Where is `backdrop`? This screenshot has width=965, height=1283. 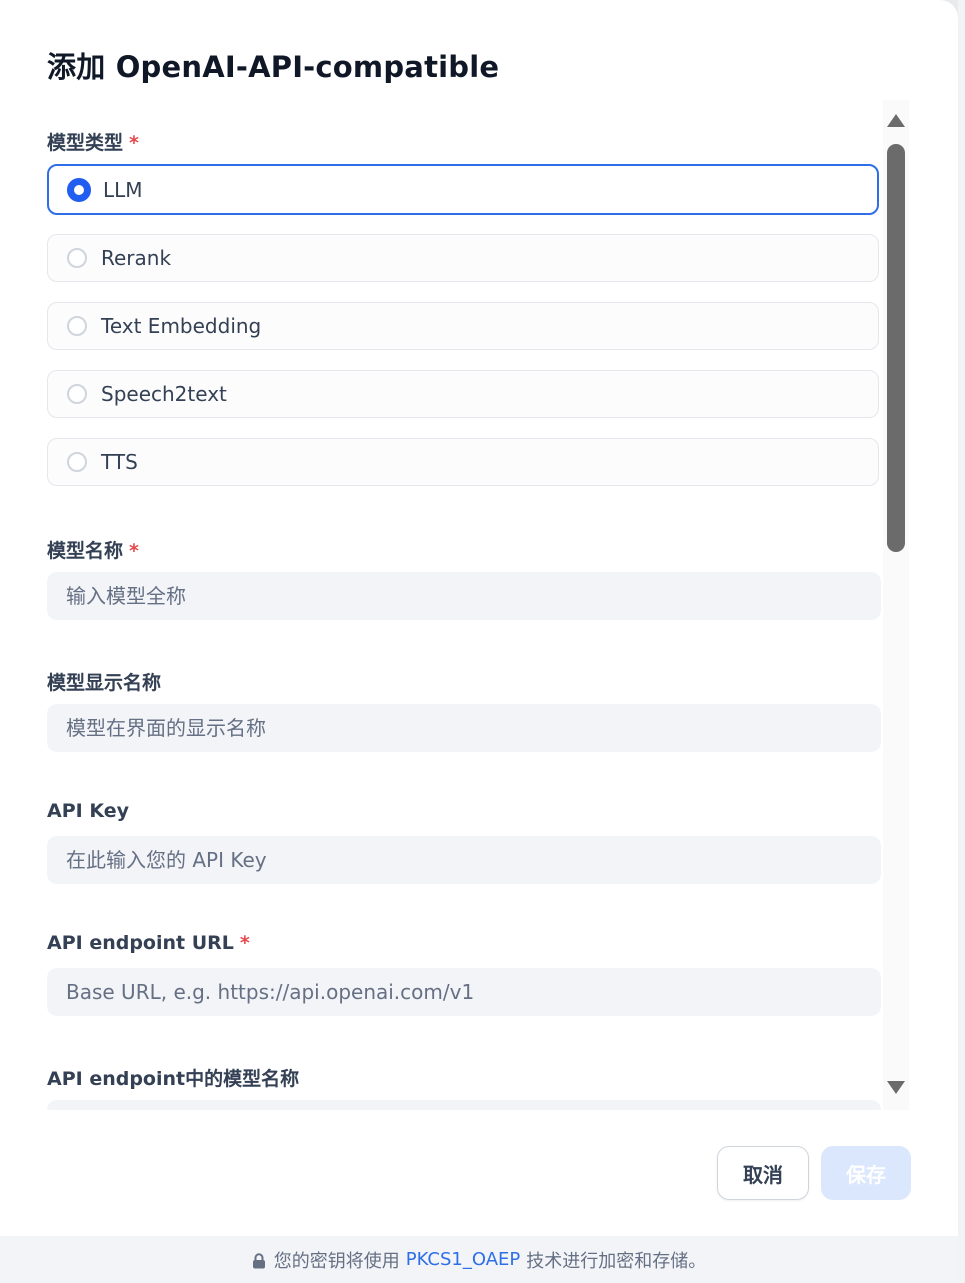 backdrop is located at coordinates (961, 641).